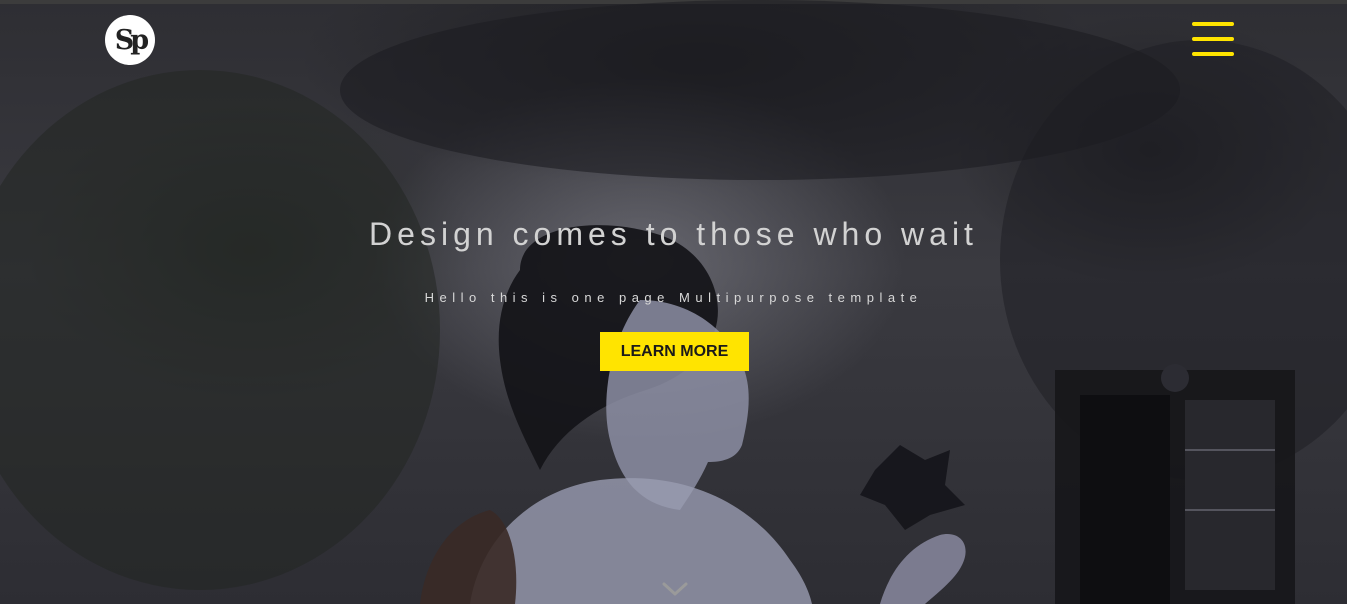 The width and height of the screenshot is (1347, 604). Describe the element at coordinates (673, 234) in the screenshot. I see `hero-title: Design comes to those who wait` at that location.